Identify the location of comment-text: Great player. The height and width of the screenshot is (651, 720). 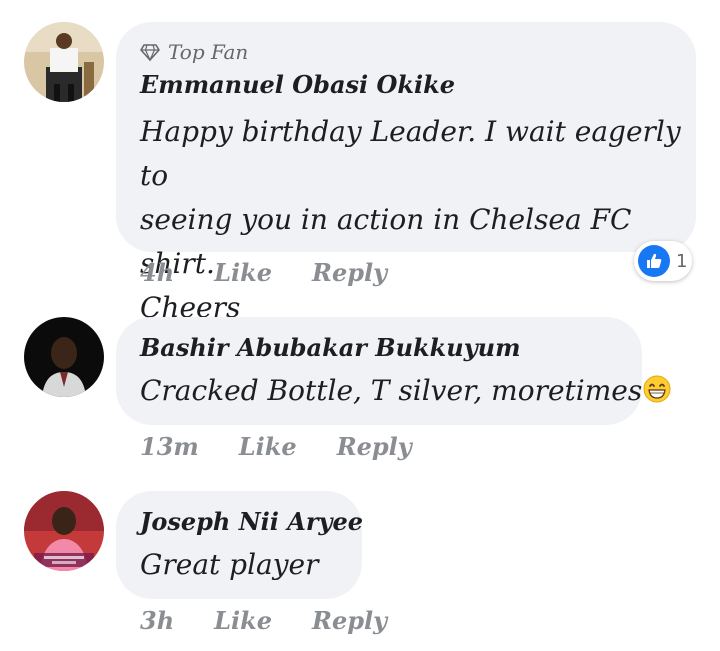
(229, 564).